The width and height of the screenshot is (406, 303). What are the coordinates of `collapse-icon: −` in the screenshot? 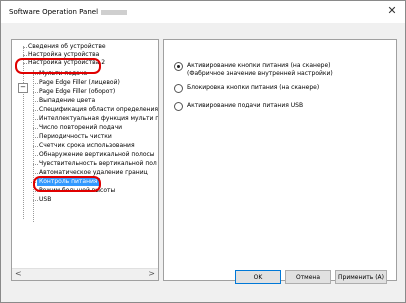 It's located at (23, 88).